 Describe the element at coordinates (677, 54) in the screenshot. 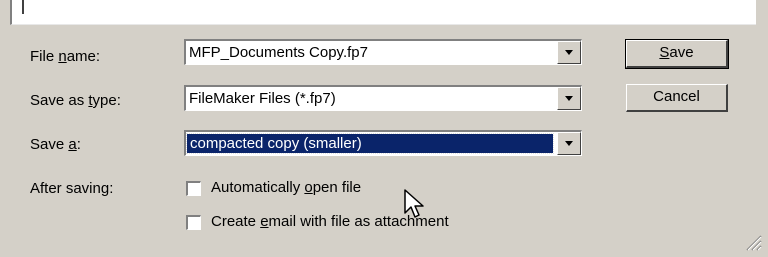

I see `save-button: Save` at that location.